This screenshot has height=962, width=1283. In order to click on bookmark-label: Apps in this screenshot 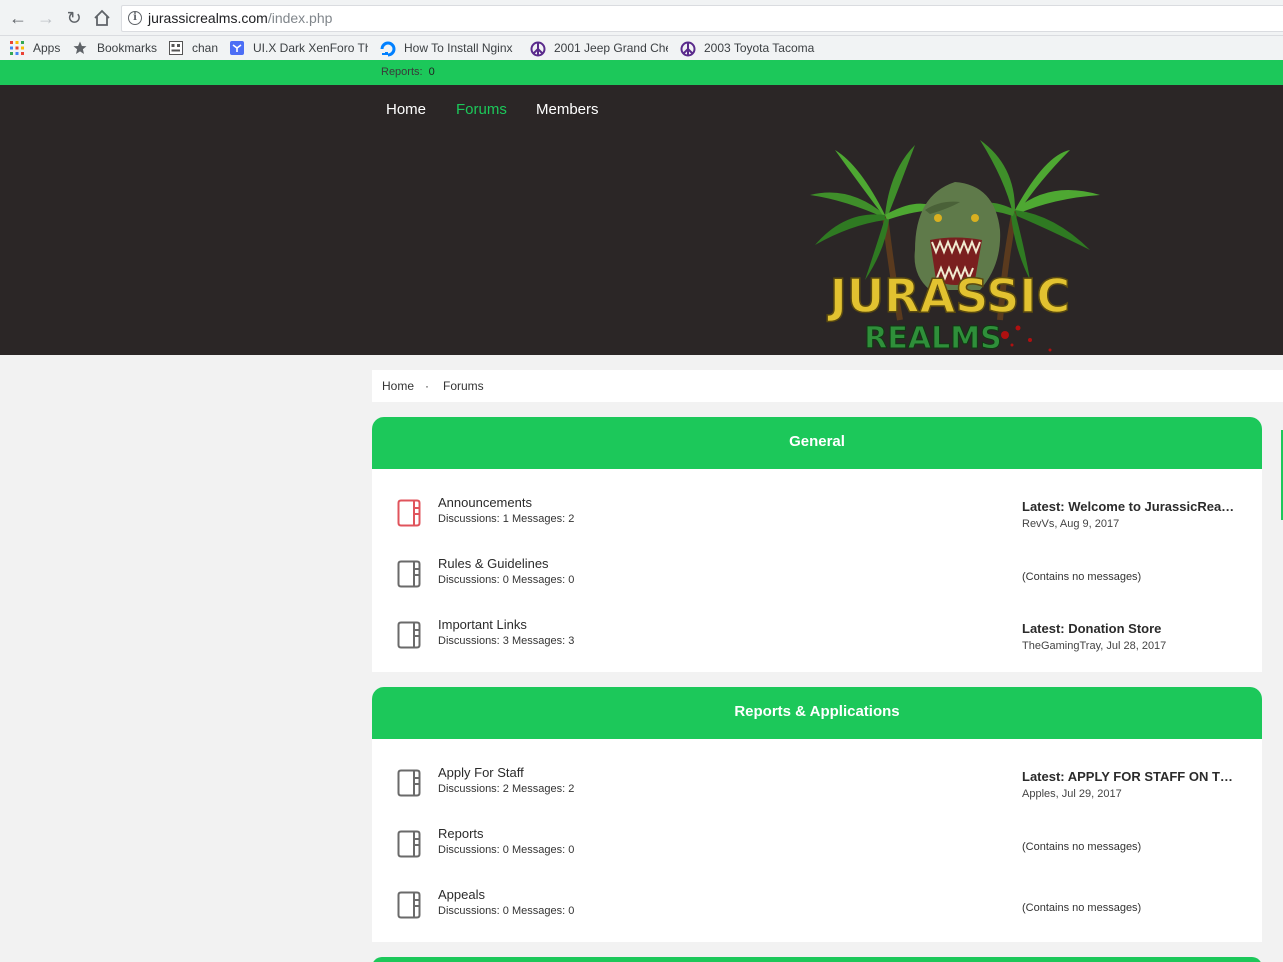, I will do `click(47, 48)`.